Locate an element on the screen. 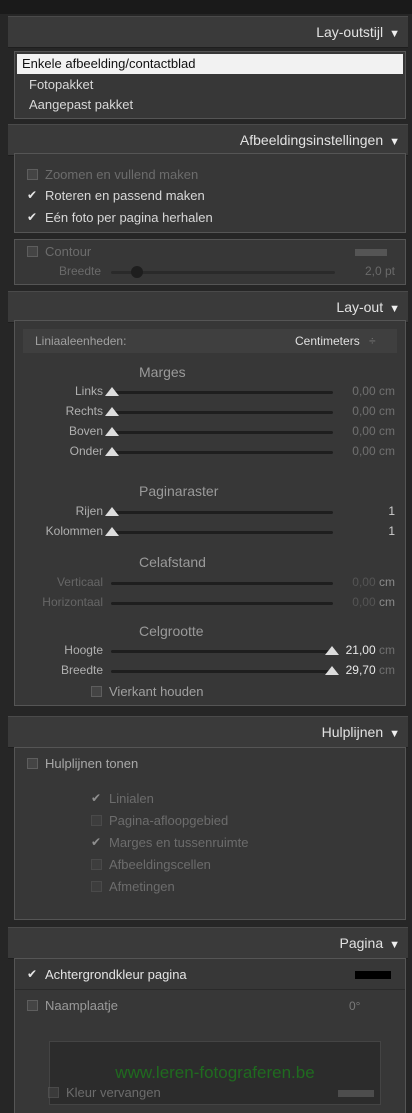  image-settings-header: Afbeeldingsinstellingen ▼ is located at coordinates (208, 140).